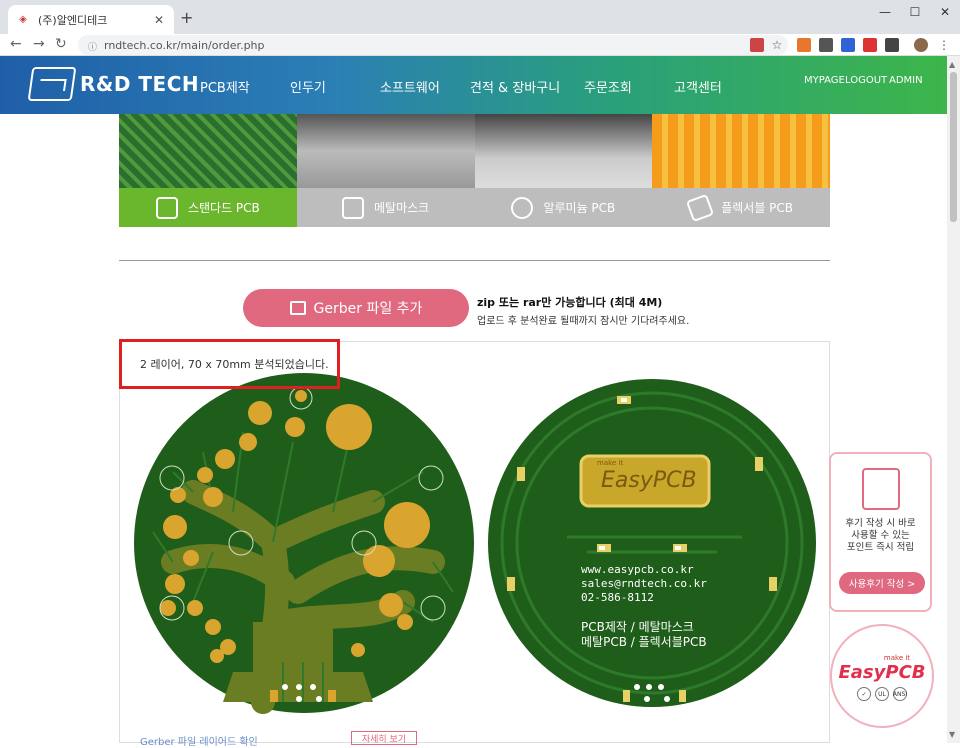 Image resolution: width=960 pixels, height=748 pixels. What do you see at coordinates (140, 84) in the screenshot?
I see `logo-text: R&D TECH` at bounding box center [140, 84].